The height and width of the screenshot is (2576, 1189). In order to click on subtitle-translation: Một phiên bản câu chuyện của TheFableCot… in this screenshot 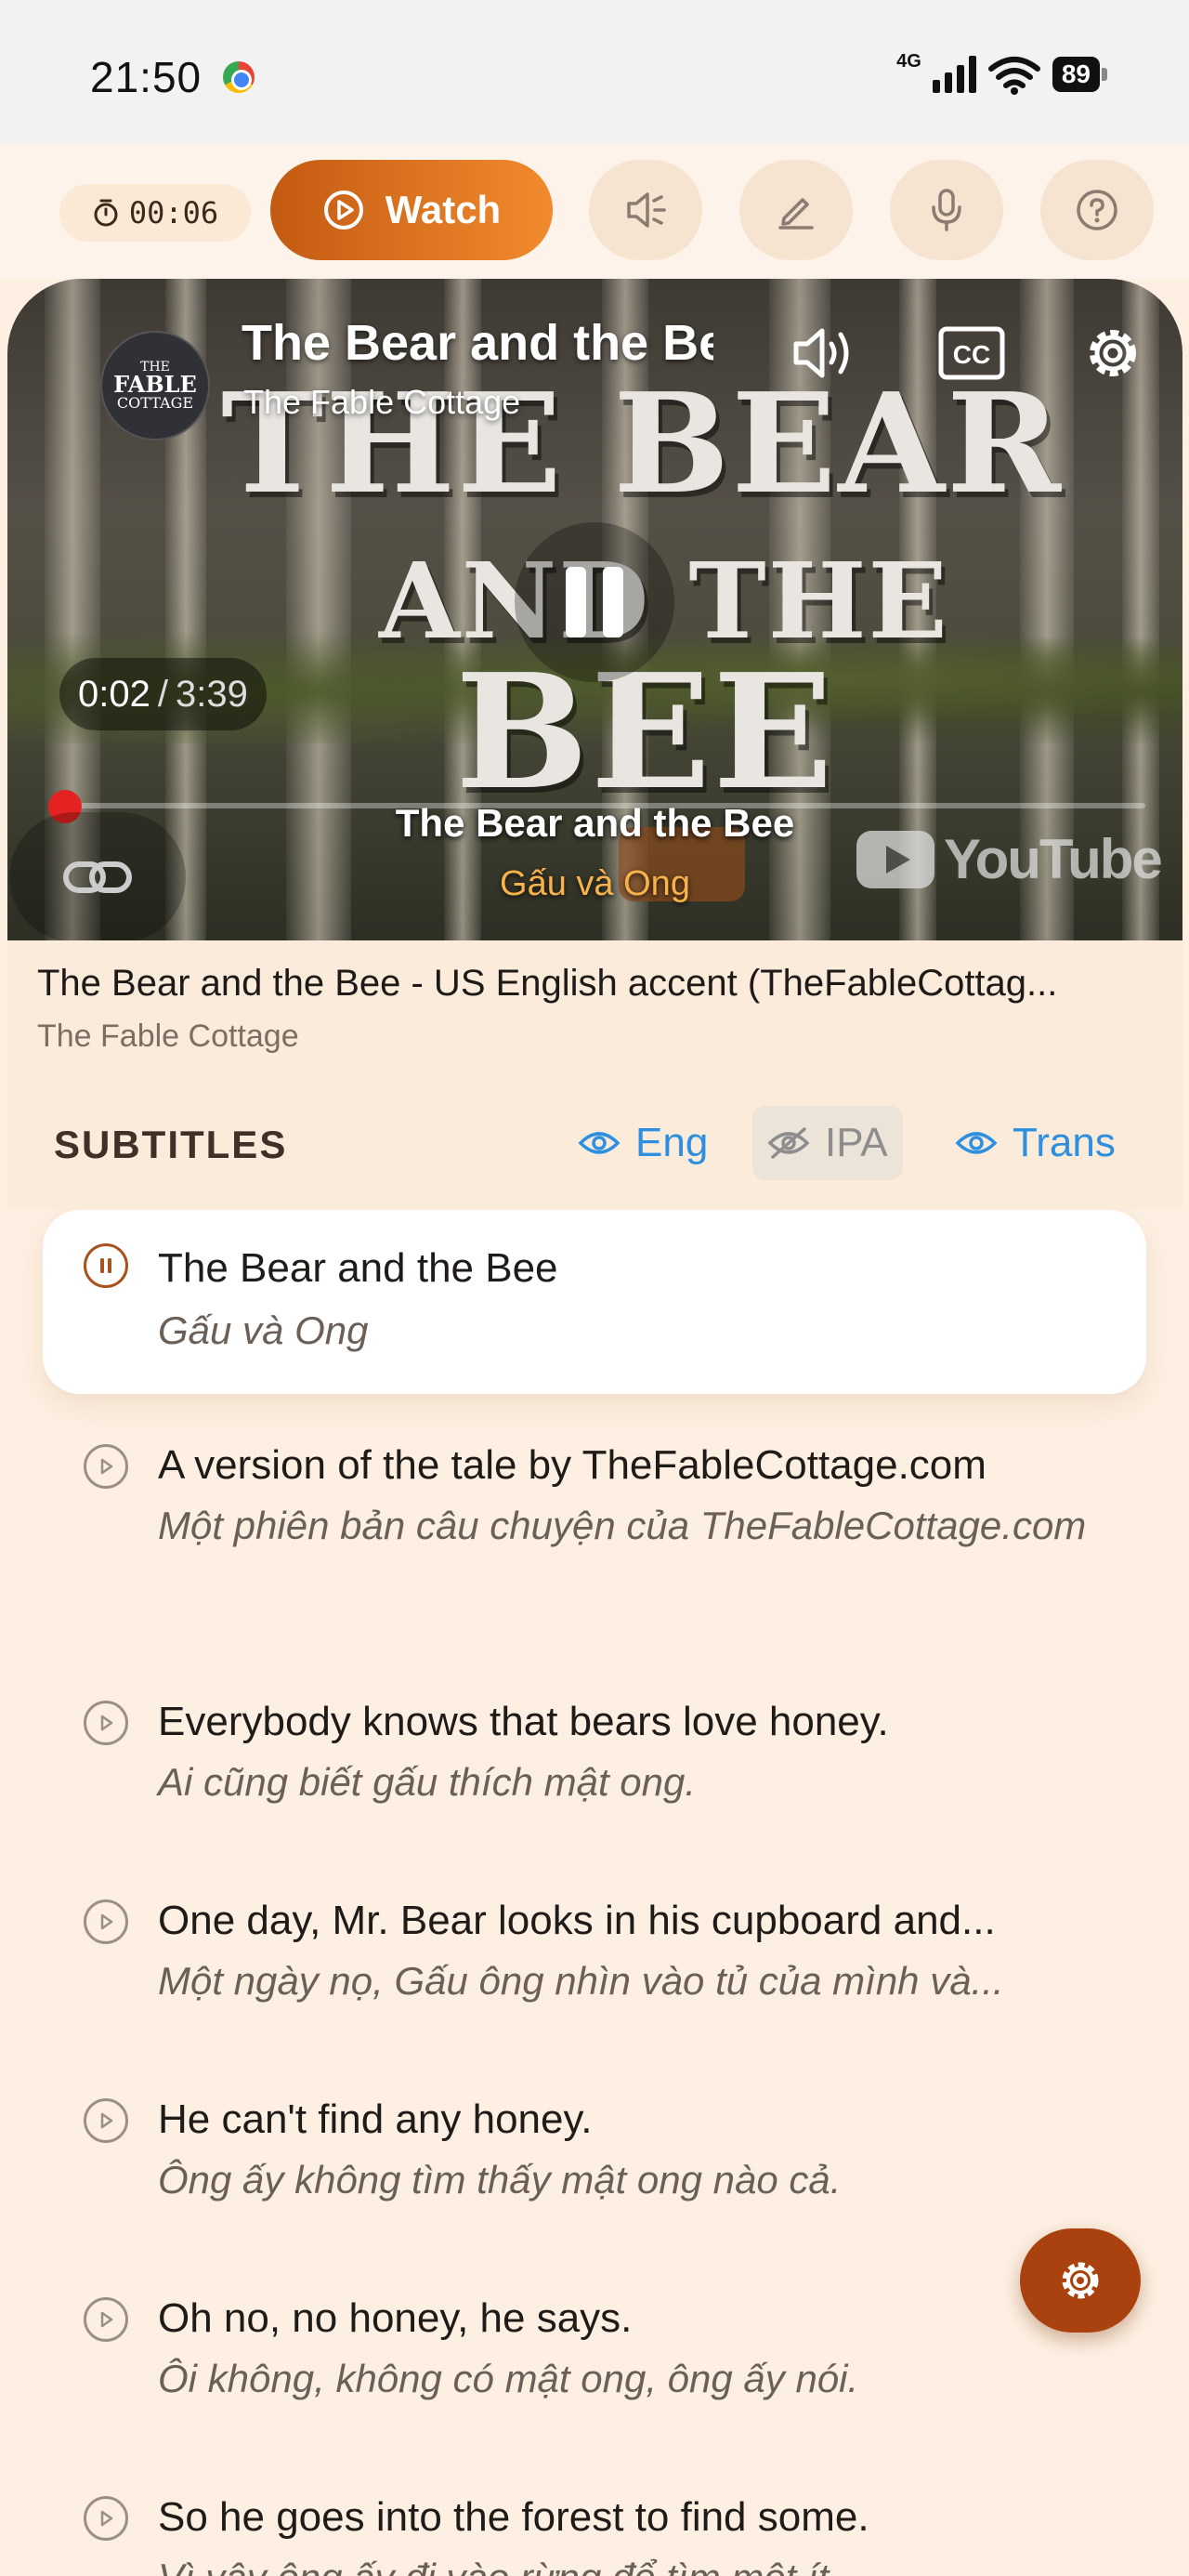, I will do `click(623, 1525)`.